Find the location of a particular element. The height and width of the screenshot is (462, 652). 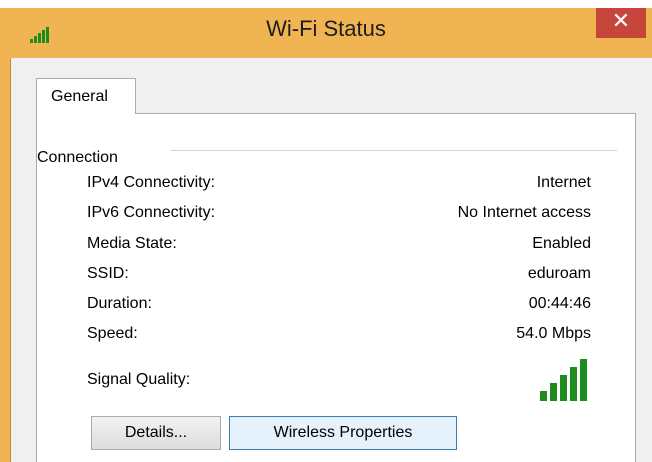

media-state-label: Media State: is located at coordinates (132, 243).